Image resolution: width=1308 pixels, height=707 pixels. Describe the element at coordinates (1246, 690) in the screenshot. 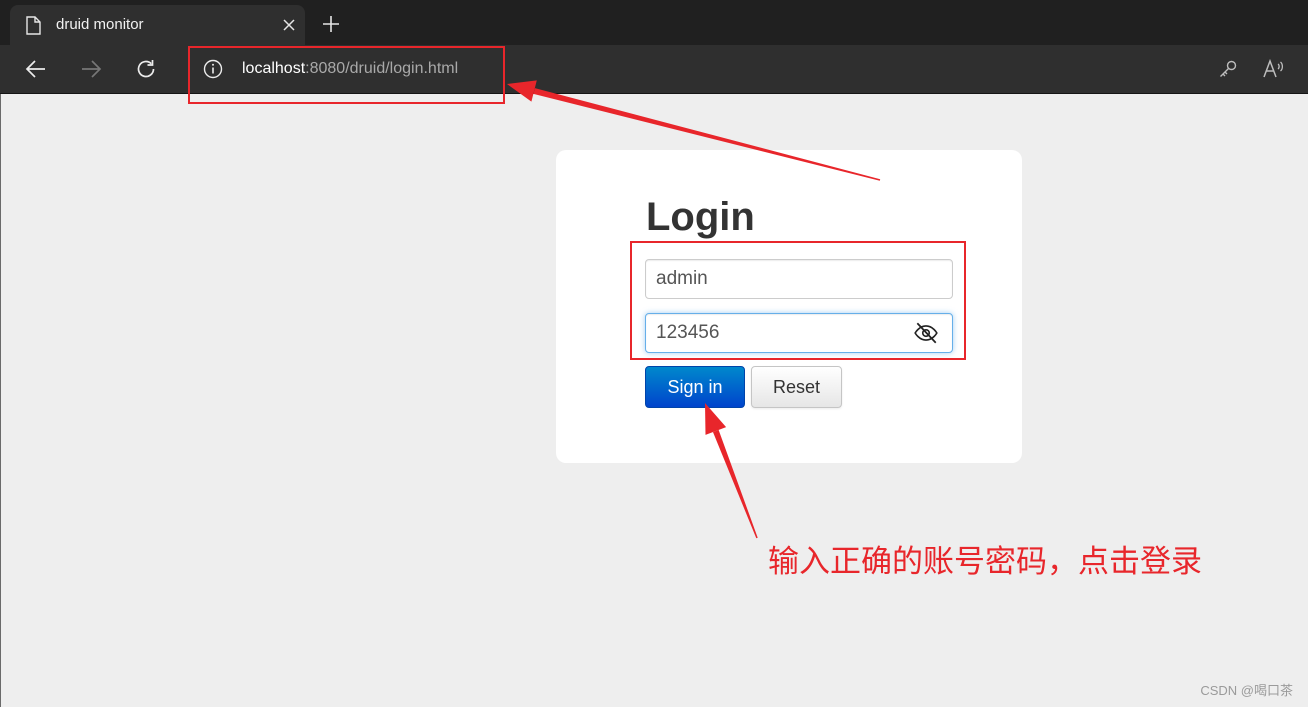

I see `watermark: CSDN @喝口茶` at that location.